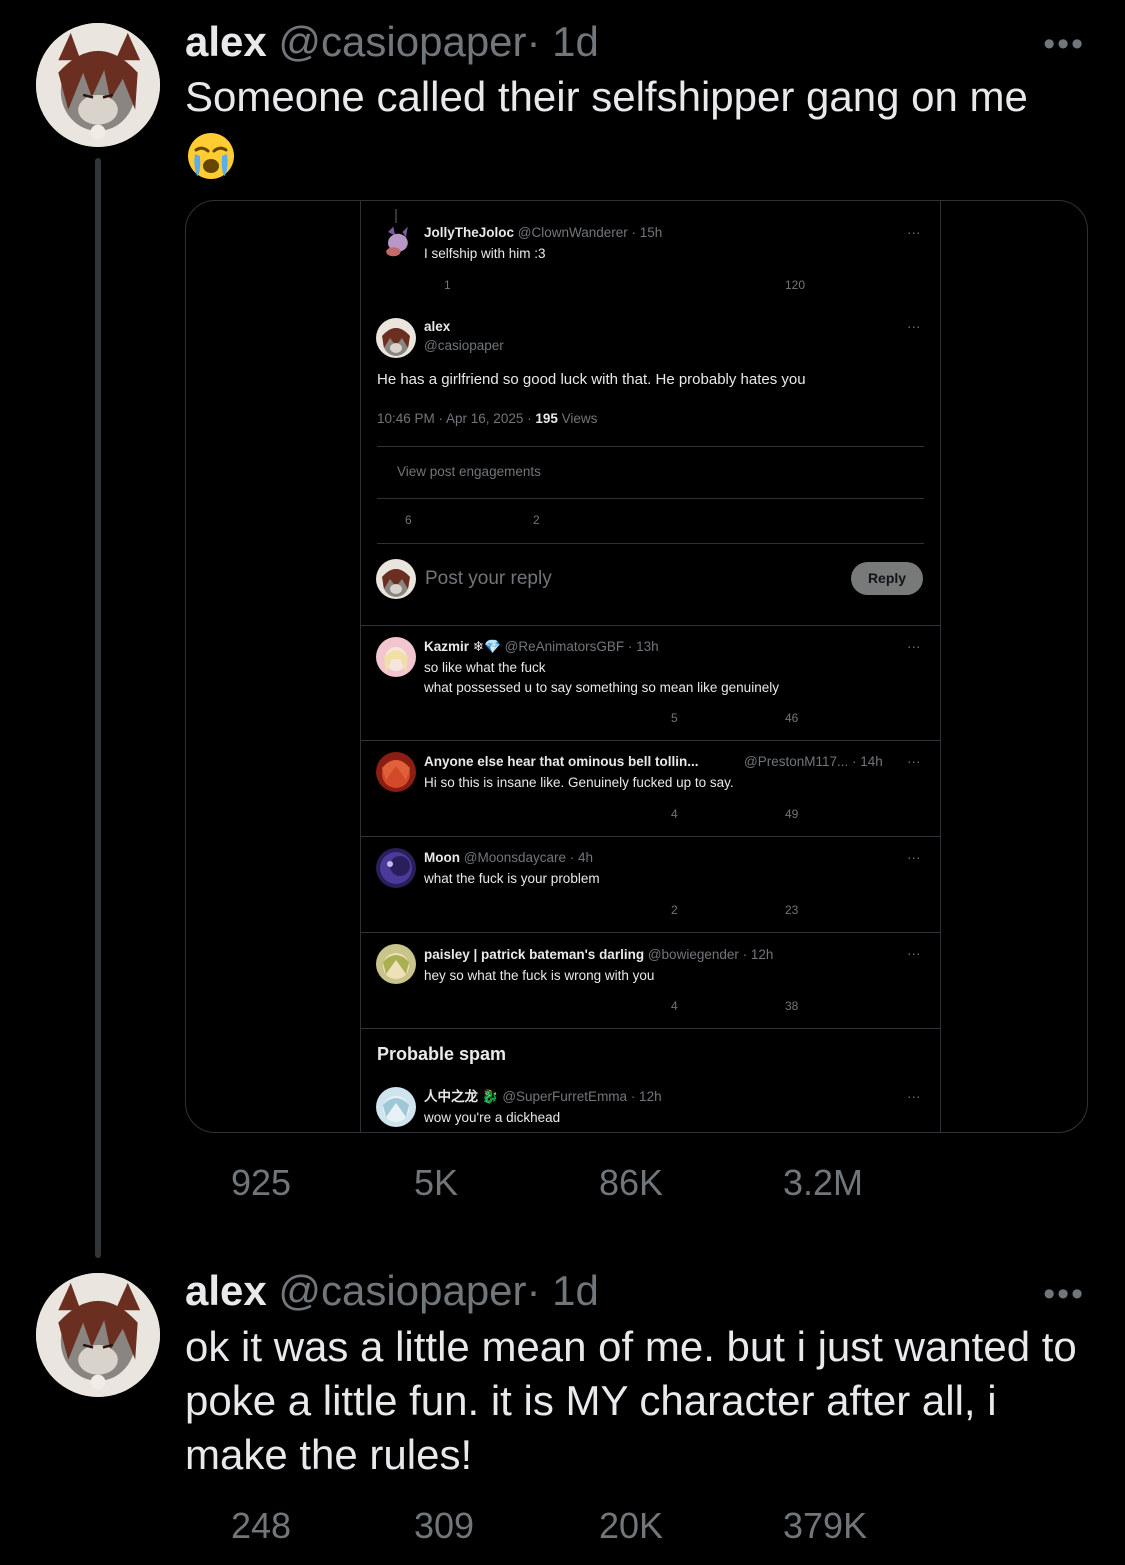 Image resolution: width=1125 pixels, height=1565 pixels. Describe the element at coordinates (608, 1526) in the screenshot. I see `like-button: 20K` at that location.